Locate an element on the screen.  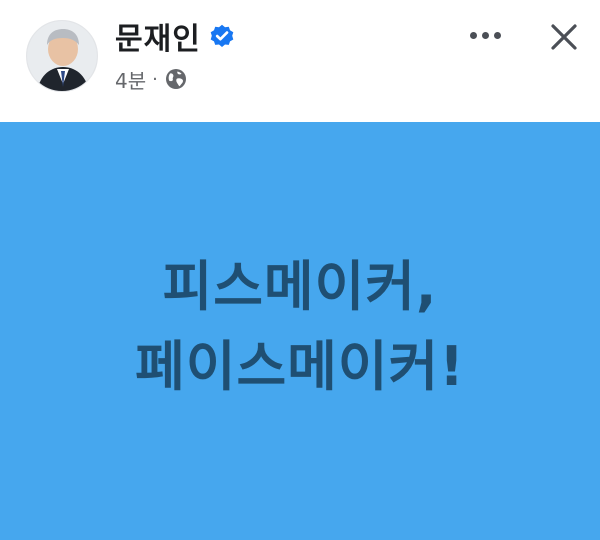
author-name: 문재인 is located at coordinates (158, 36).